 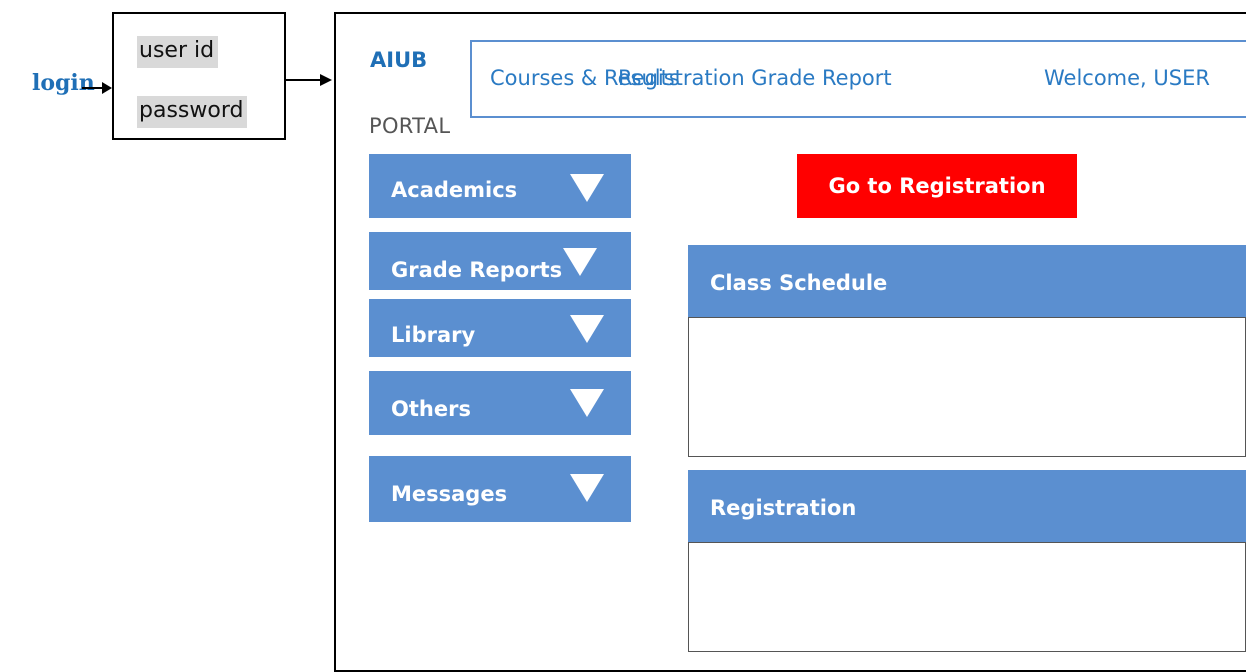 What do you see at coordinates (433, 335) in the screenshot?
I see `sidebar-item-label: Library` at bounding box center [433, 335].